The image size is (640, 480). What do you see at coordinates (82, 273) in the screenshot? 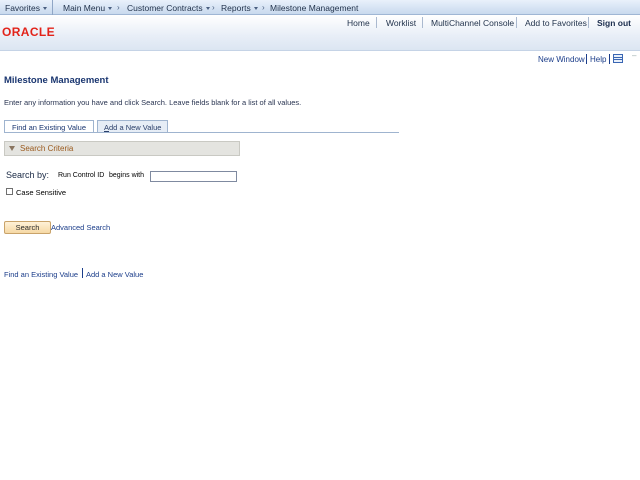
I see `bottom-divider` at bounding box center [82, 273].